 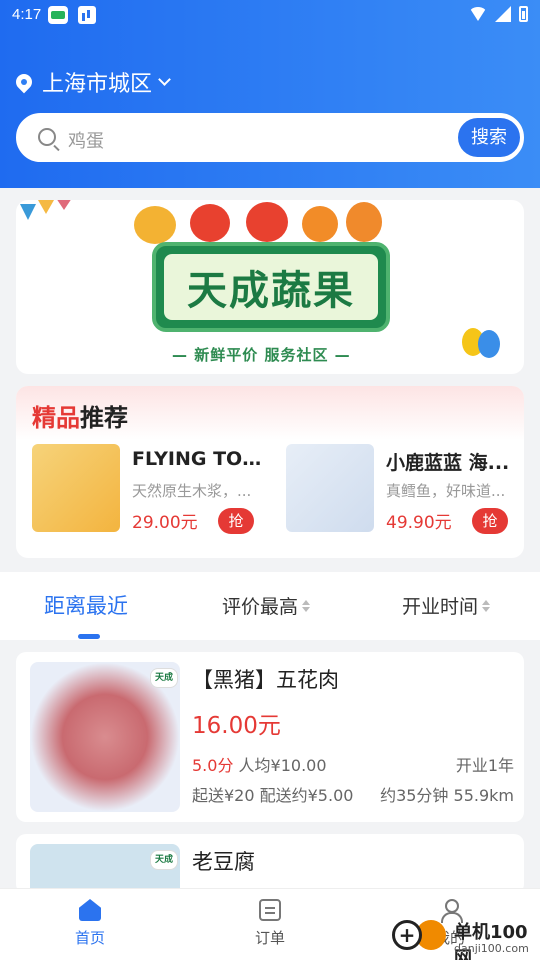 What do you see at coordinates (90, 923) in the screenshot?
I see `nav-home: 首页` at bounding box center [90, 923].